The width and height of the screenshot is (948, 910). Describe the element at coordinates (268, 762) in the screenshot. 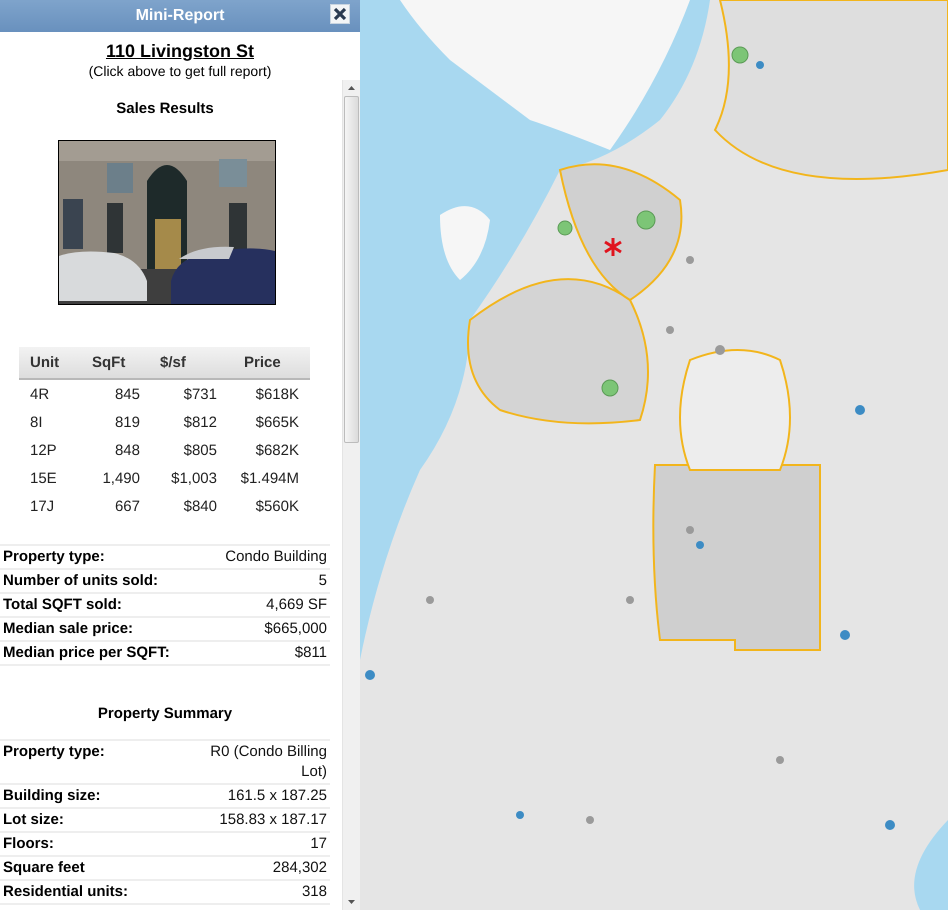

I see `detail-value: R0 (Condo Billing Lot)` at that location.